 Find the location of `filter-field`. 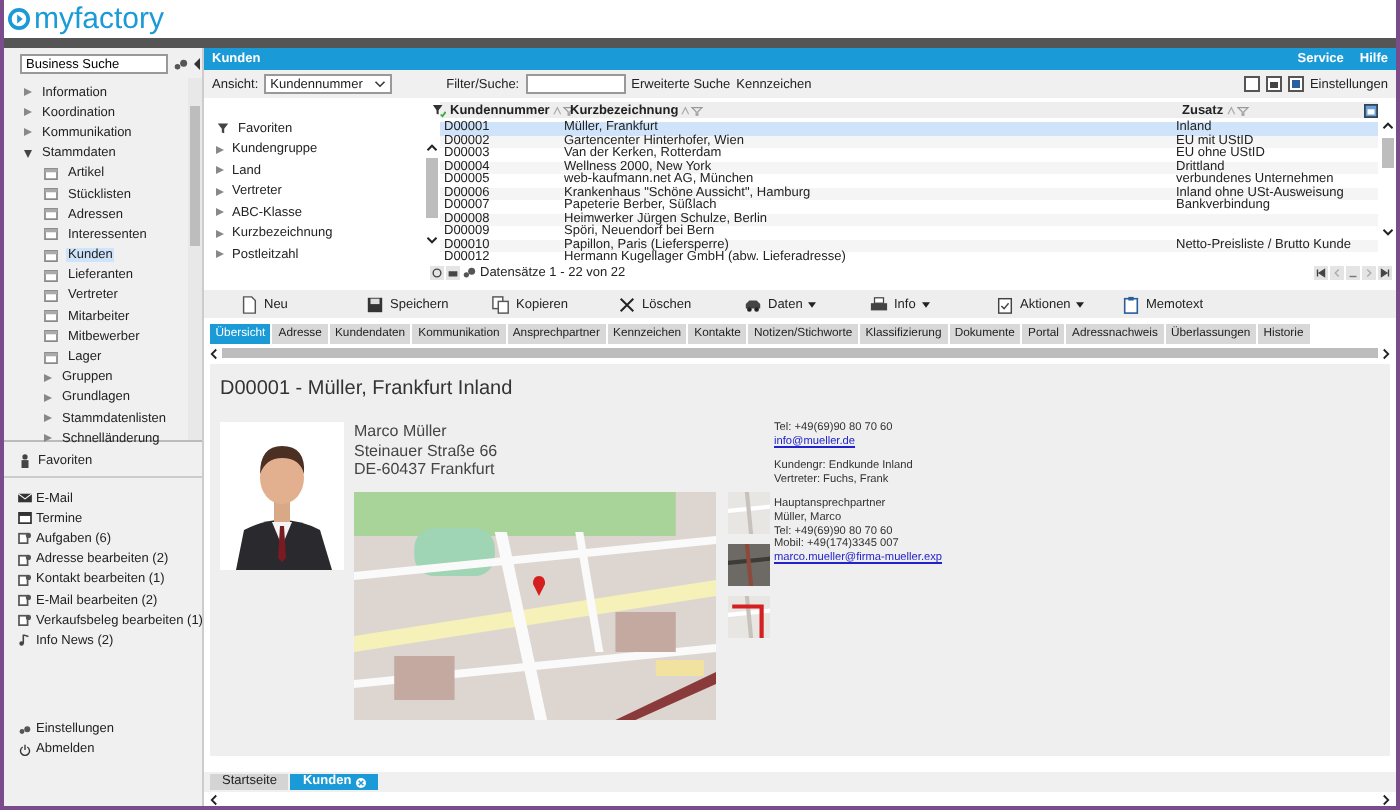

filter-field is located at coordinates (575, 84).